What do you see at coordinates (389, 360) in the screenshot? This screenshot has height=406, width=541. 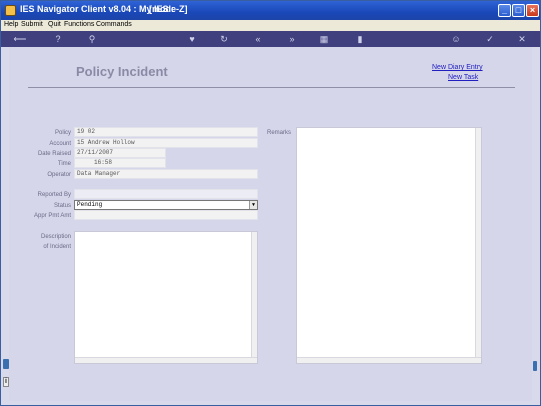 I see `remarks-hscrollbar` at bounding box center [389, 360].